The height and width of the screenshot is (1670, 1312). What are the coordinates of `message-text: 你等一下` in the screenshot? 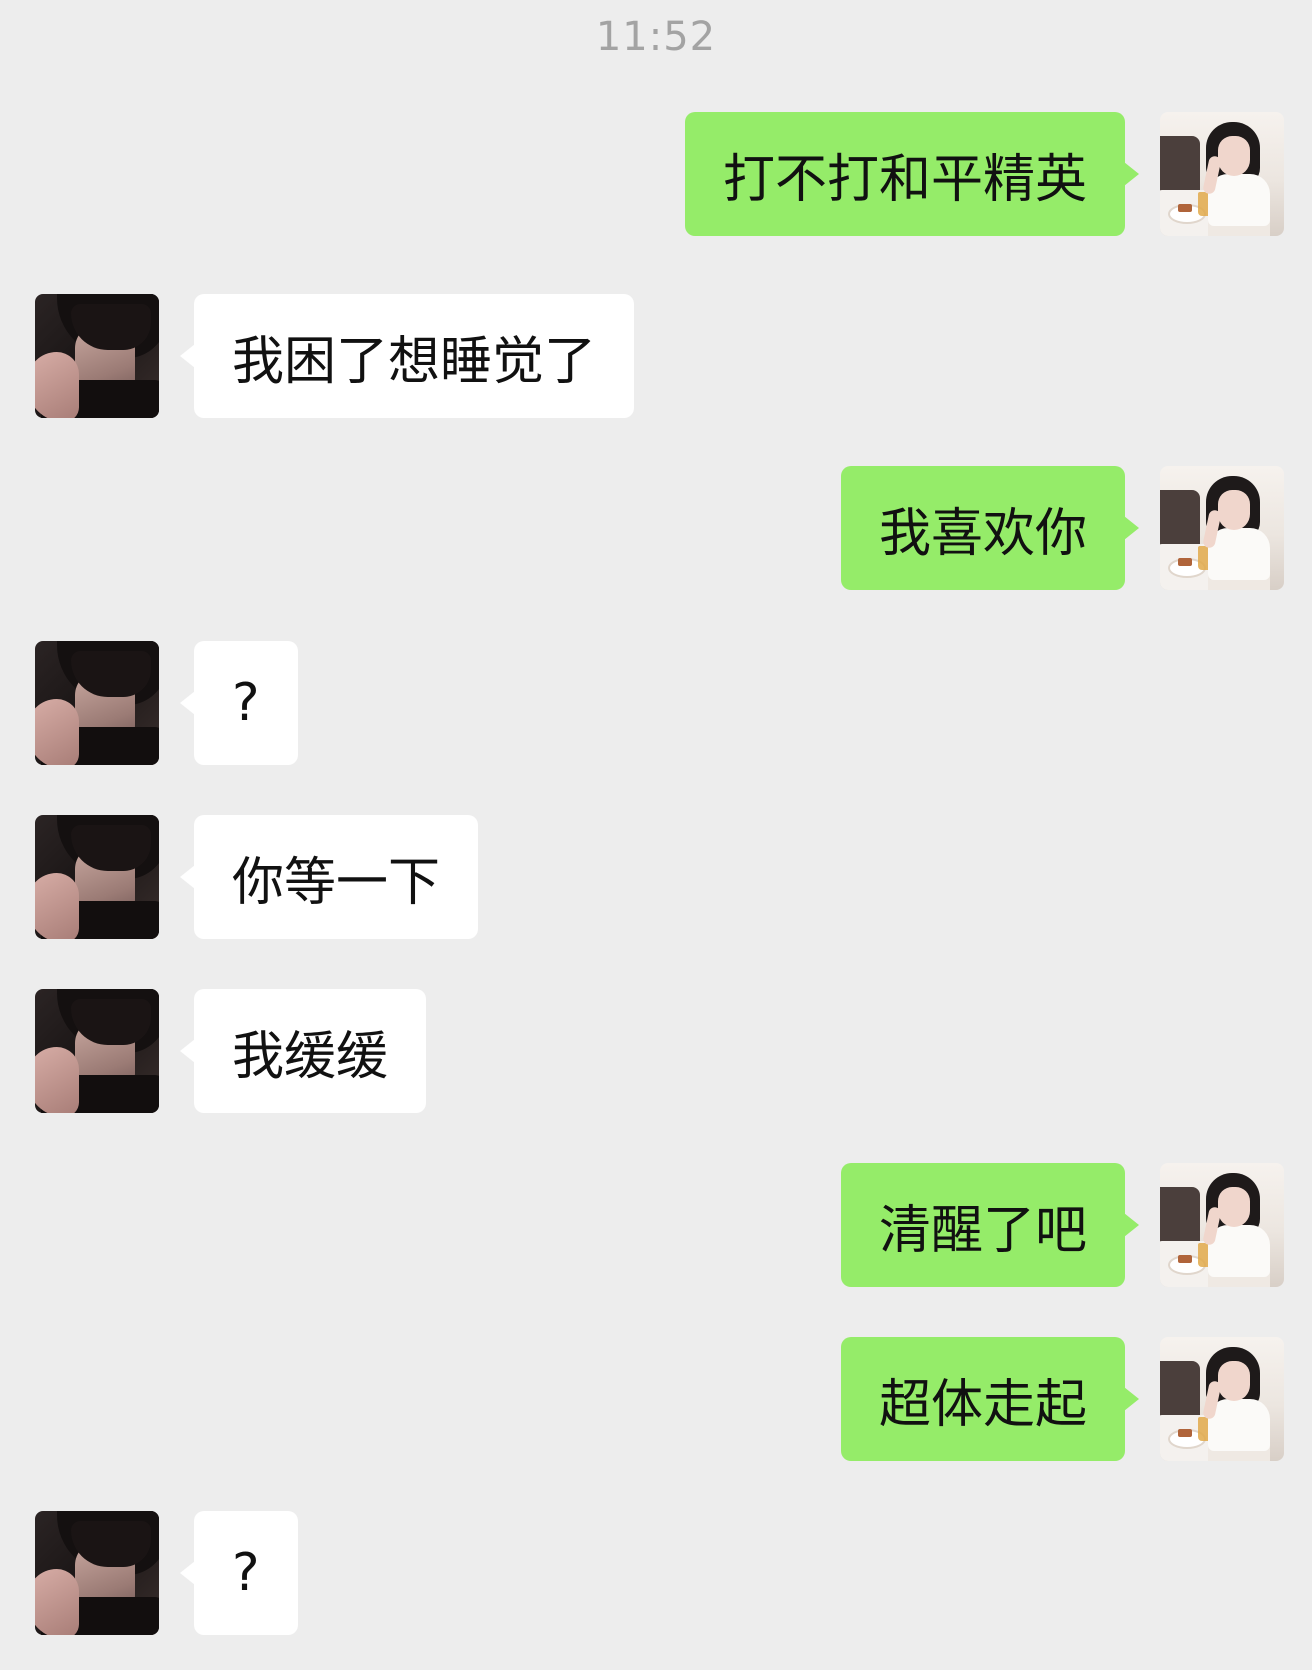 It's located at (336, 882).